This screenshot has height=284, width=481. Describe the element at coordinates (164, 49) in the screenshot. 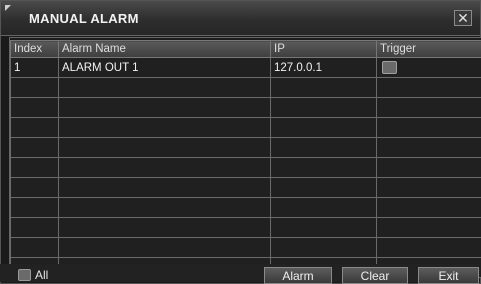

I see `header-alarm-name: Alarm Name` at that location.